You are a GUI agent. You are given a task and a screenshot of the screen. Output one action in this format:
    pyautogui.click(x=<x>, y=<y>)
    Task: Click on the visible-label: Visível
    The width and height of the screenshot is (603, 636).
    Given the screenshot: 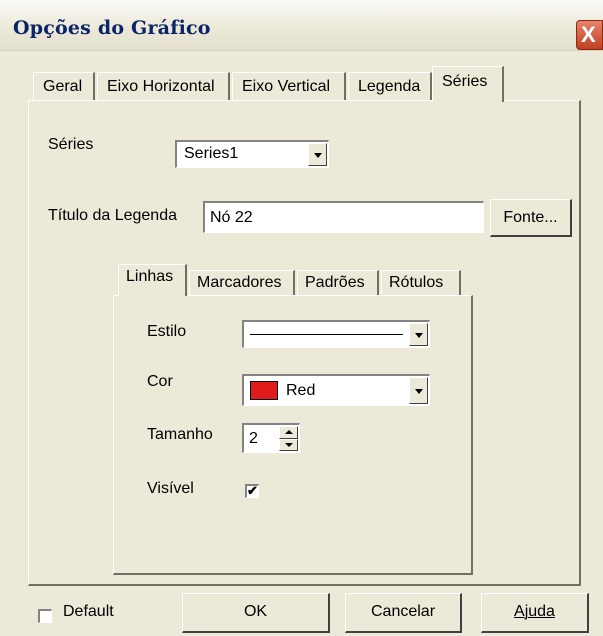 What is the action you would take?
    pyautogui.click(x=170, y=488)
    